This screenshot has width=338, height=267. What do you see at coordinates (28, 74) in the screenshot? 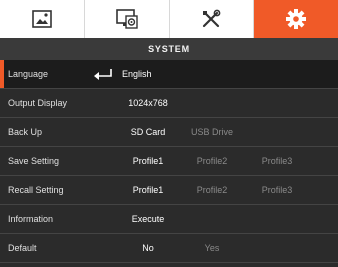
I see `language-label: Language` at bounding box center [28, 74].